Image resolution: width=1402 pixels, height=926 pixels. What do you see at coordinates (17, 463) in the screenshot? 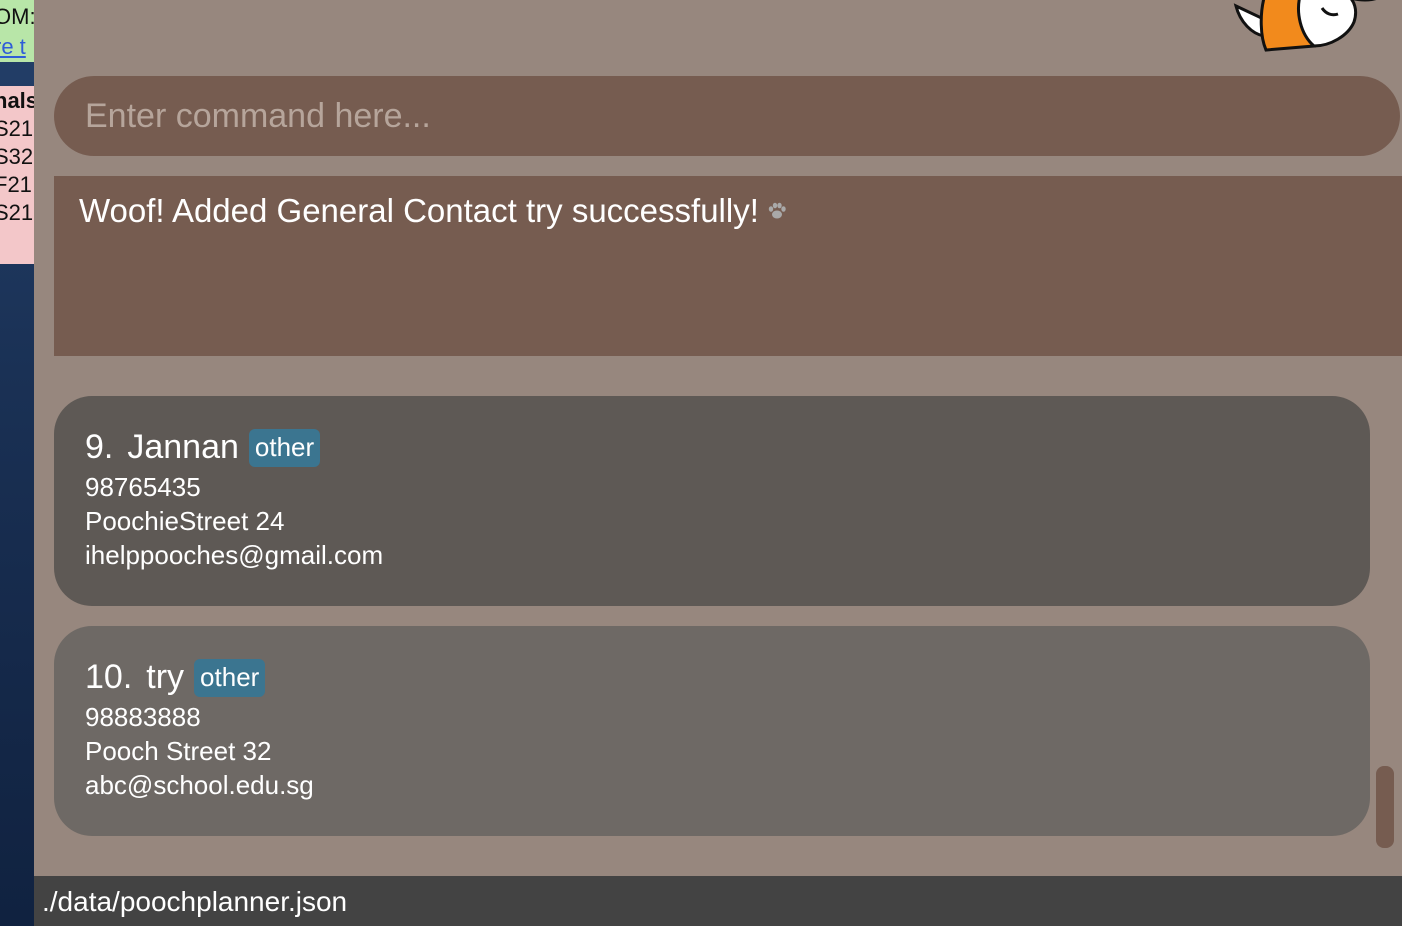
I see `desktop-background: OM: re t nals S21 S32 F21 S21` at bounding box center [17, 463].